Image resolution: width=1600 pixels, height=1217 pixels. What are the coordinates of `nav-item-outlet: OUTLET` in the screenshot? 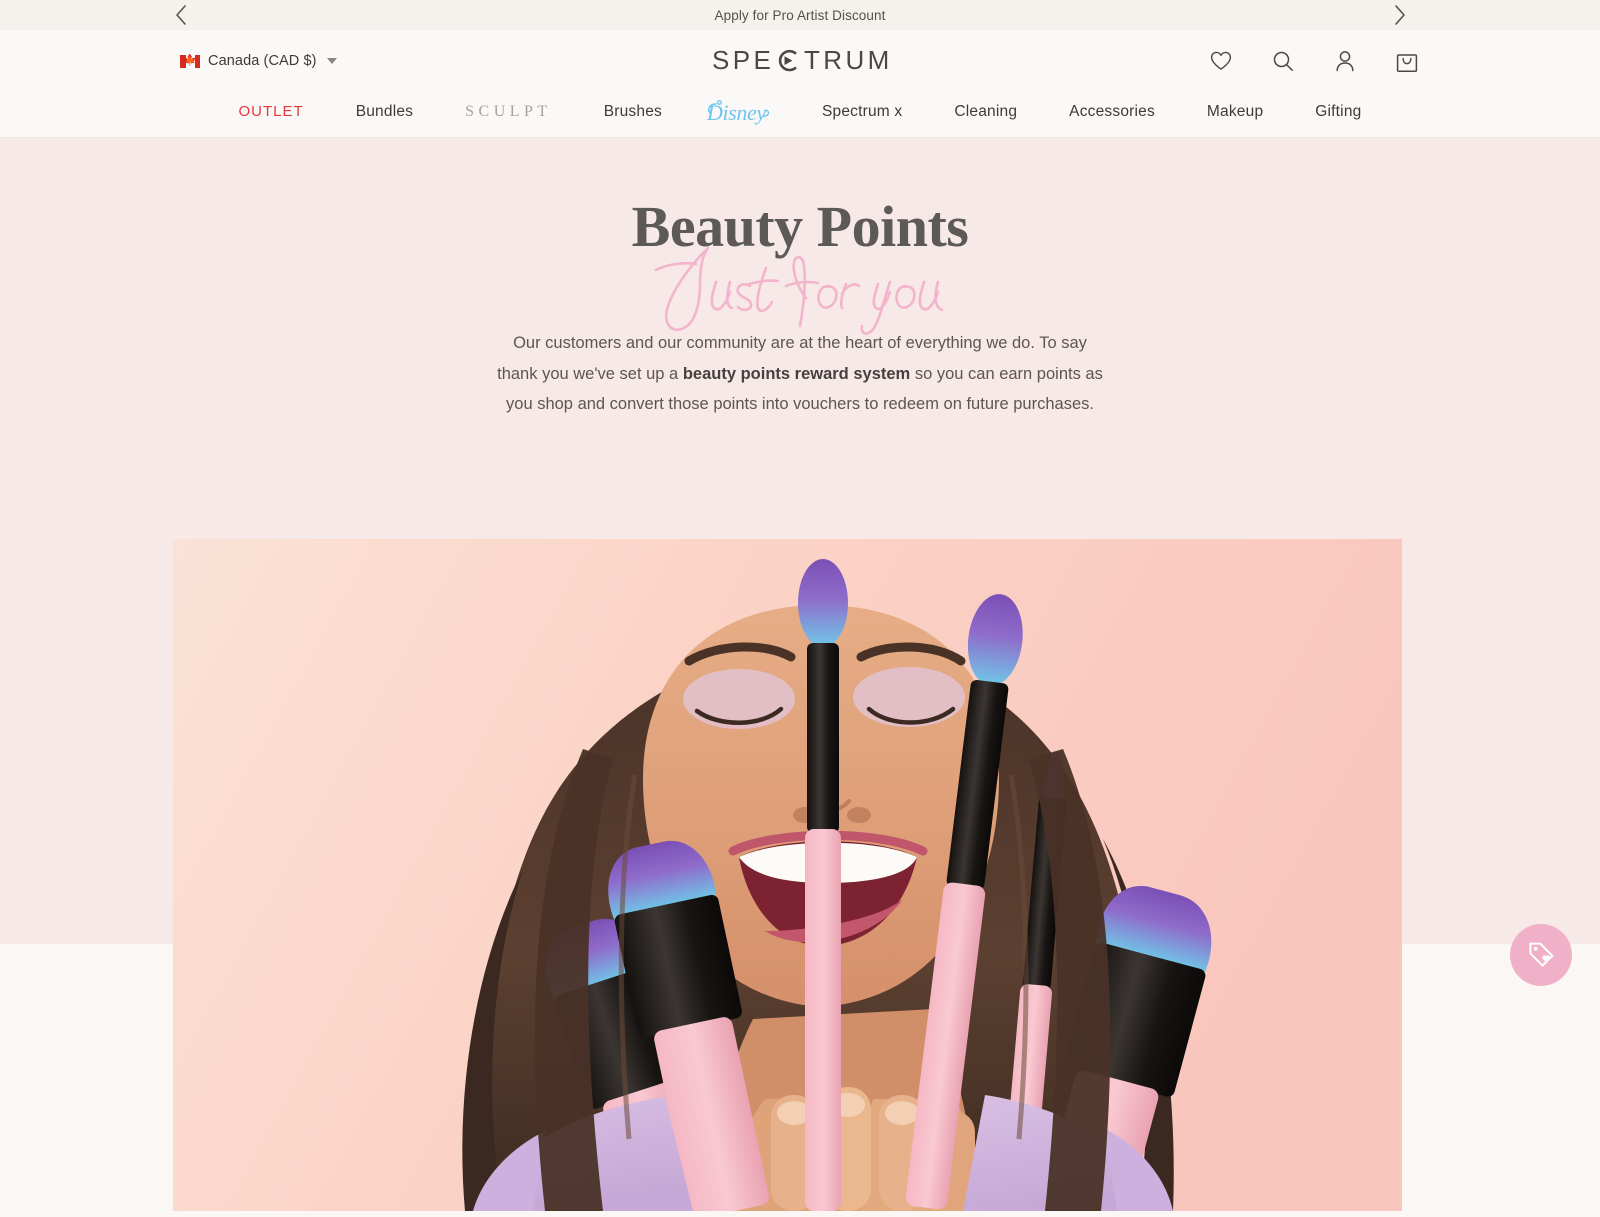 It's located at (271, 111).